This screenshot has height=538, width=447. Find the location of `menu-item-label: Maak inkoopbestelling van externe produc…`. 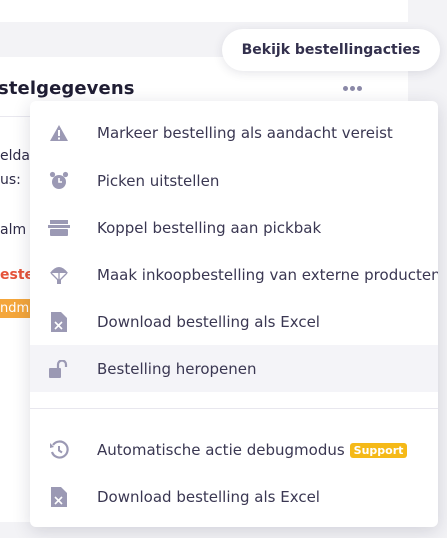

menu-item-label: Maak inkoopbestelling van externe produc… is located at coordinates (267, 274).